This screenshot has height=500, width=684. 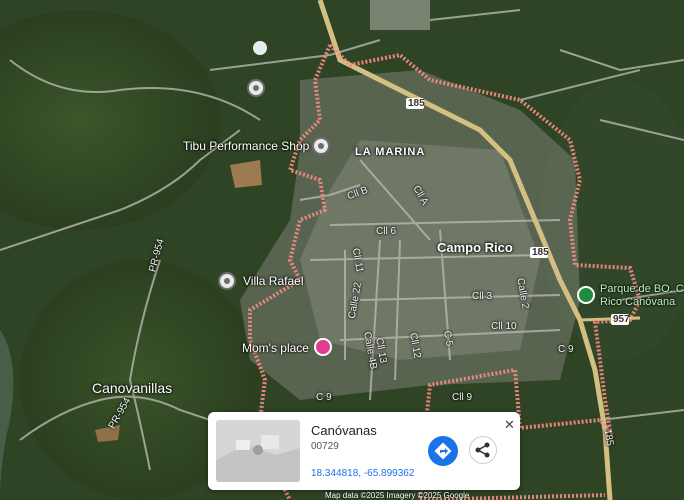 I want to click on share-button, so click(x=483, y=450).